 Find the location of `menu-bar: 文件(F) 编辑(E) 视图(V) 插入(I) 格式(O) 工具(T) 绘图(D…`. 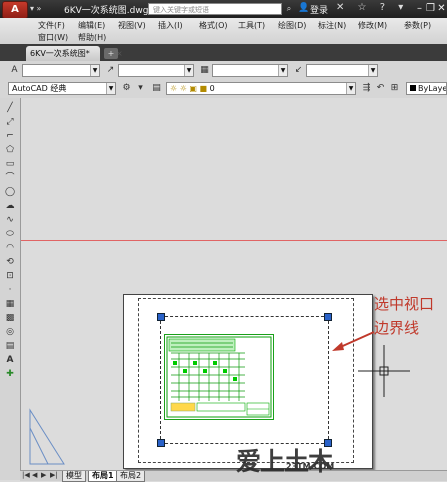

menu-bar: 文件(F) 编辑(E) 视图(V) 插入(I) 格式(O) 工具(T) 绘图(D… is located at coordinates (223, 31).